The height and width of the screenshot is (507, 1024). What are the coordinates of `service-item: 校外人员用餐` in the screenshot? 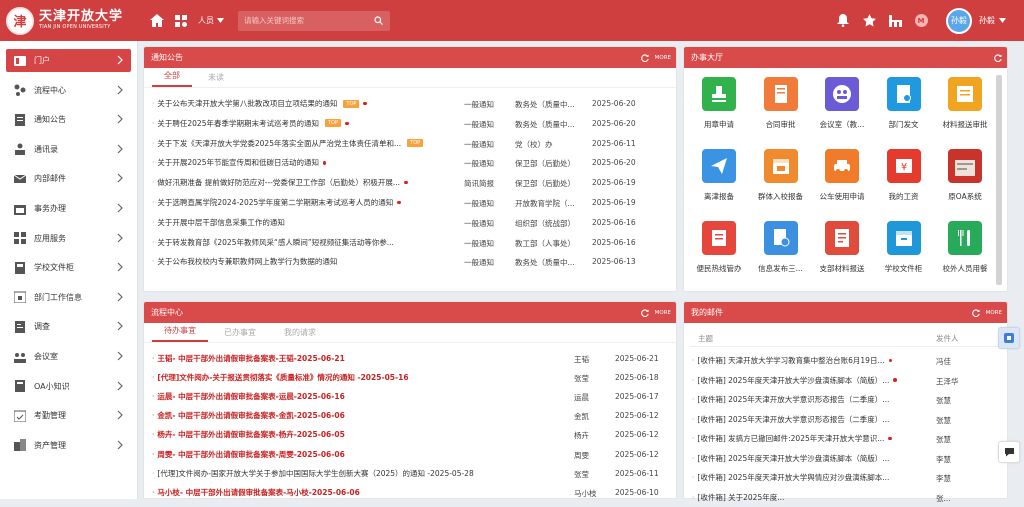 It's located at (965, 247).